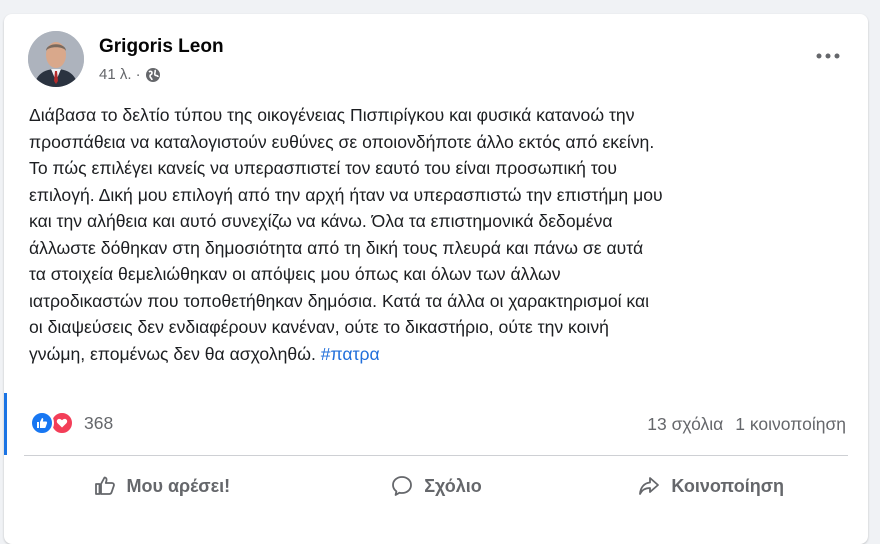  Describe the element at coordinates (71, 423) in the screenshot. I see `reactions-summary: 368` at that location.